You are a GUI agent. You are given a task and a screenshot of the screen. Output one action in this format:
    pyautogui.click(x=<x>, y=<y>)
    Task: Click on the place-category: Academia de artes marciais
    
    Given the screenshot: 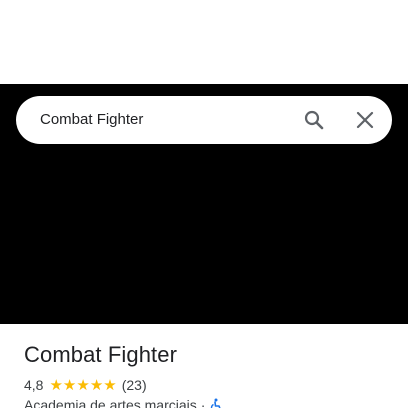 What is the action you would take?
    pyautogui.click(x=110, y=402)
    